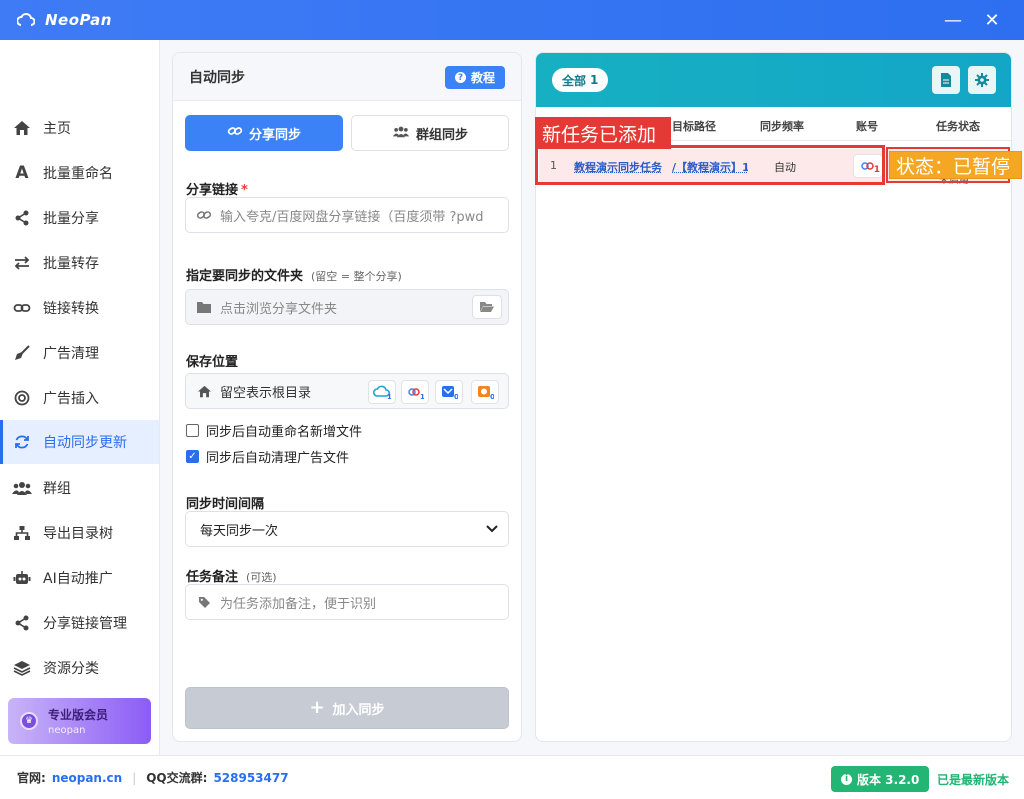 This screenshot has height=799, width=1024. Describe the element at coordinates (217, 77) in the screenshot. I see `panel-title: 自动同步` at that location.